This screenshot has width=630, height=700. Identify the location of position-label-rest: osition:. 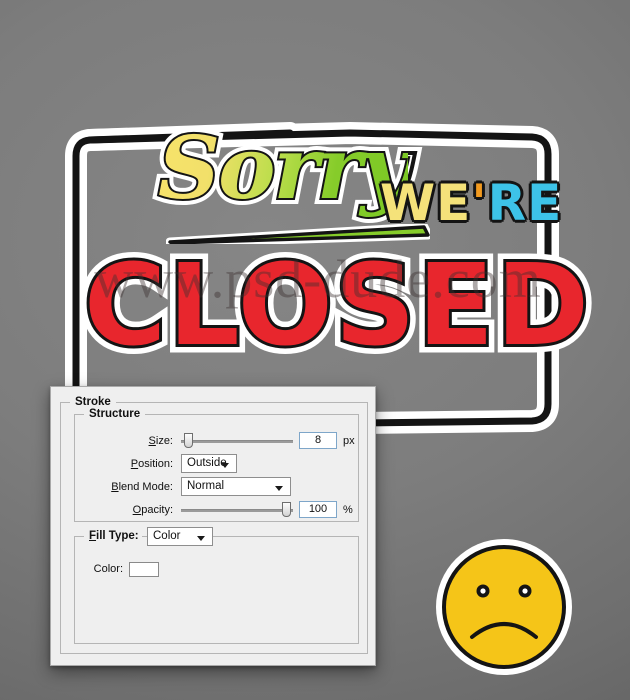
(155, 464).